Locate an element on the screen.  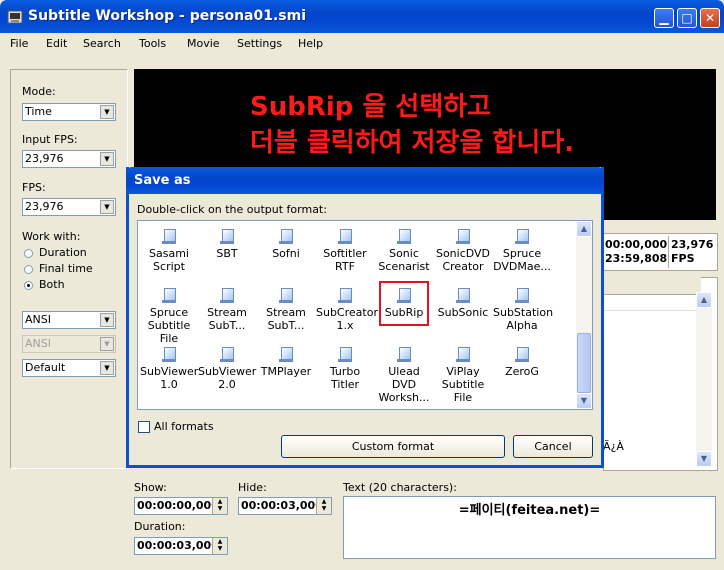
radio-both is located at coordinates (28, 285).